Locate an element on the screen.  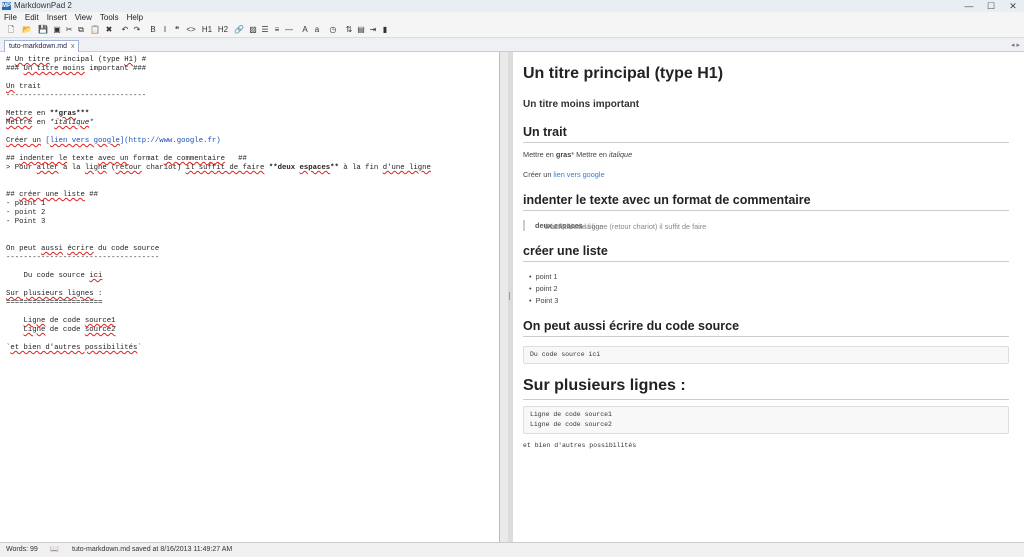
window-title: MarkdownPad 2 is located at coordinates (43, 5).